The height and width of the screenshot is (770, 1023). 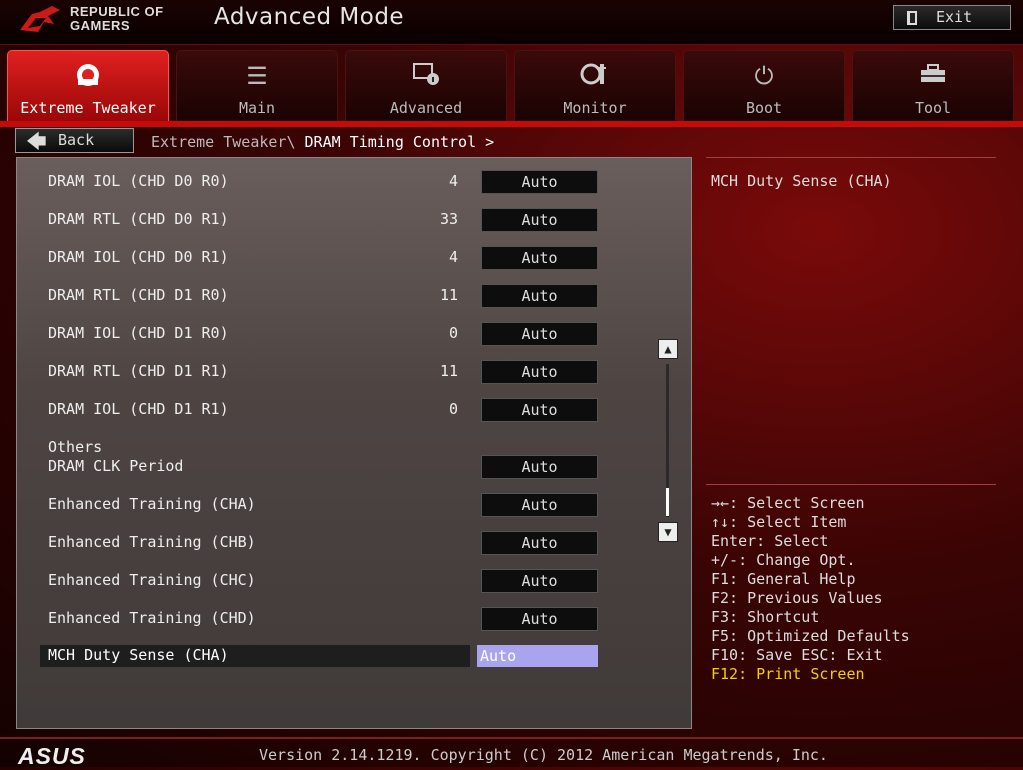 What do you see at coordinates (788, 503) in the screenshot?
I see `key-hint: →←: Select Screen` at bounding box center [788, 503].